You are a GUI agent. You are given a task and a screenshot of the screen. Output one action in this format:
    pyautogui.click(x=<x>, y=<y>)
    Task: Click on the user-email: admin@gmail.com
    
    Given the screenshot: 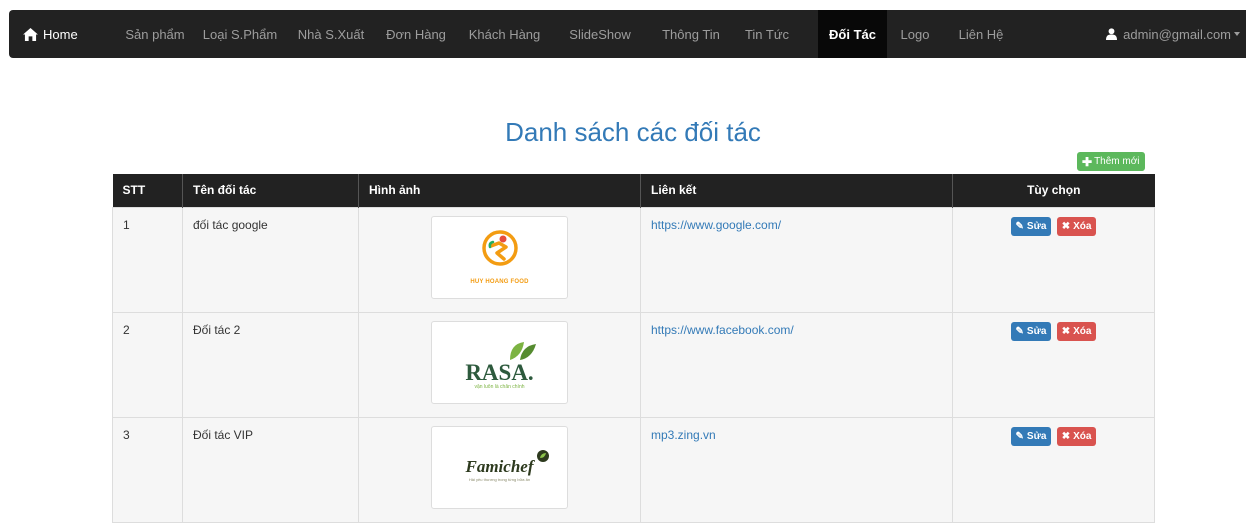 What is the action you would take?
    pyautogui.click(x=1177, y=34)
    